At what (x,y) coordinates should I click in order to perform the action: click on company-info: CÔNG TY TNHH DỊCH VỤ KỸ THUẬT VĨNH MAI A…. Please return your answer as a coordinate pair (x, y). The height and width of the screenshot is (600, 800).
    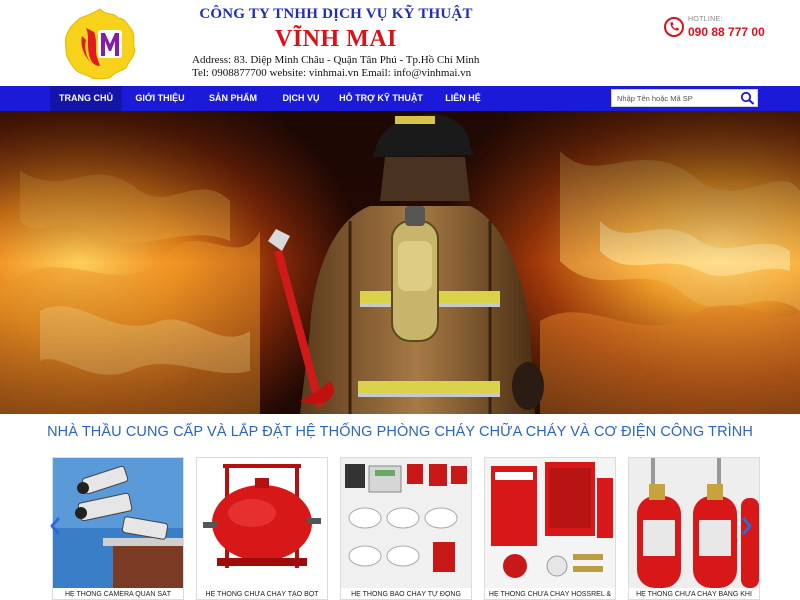
    Looking at the image, I should click on (336, 42).